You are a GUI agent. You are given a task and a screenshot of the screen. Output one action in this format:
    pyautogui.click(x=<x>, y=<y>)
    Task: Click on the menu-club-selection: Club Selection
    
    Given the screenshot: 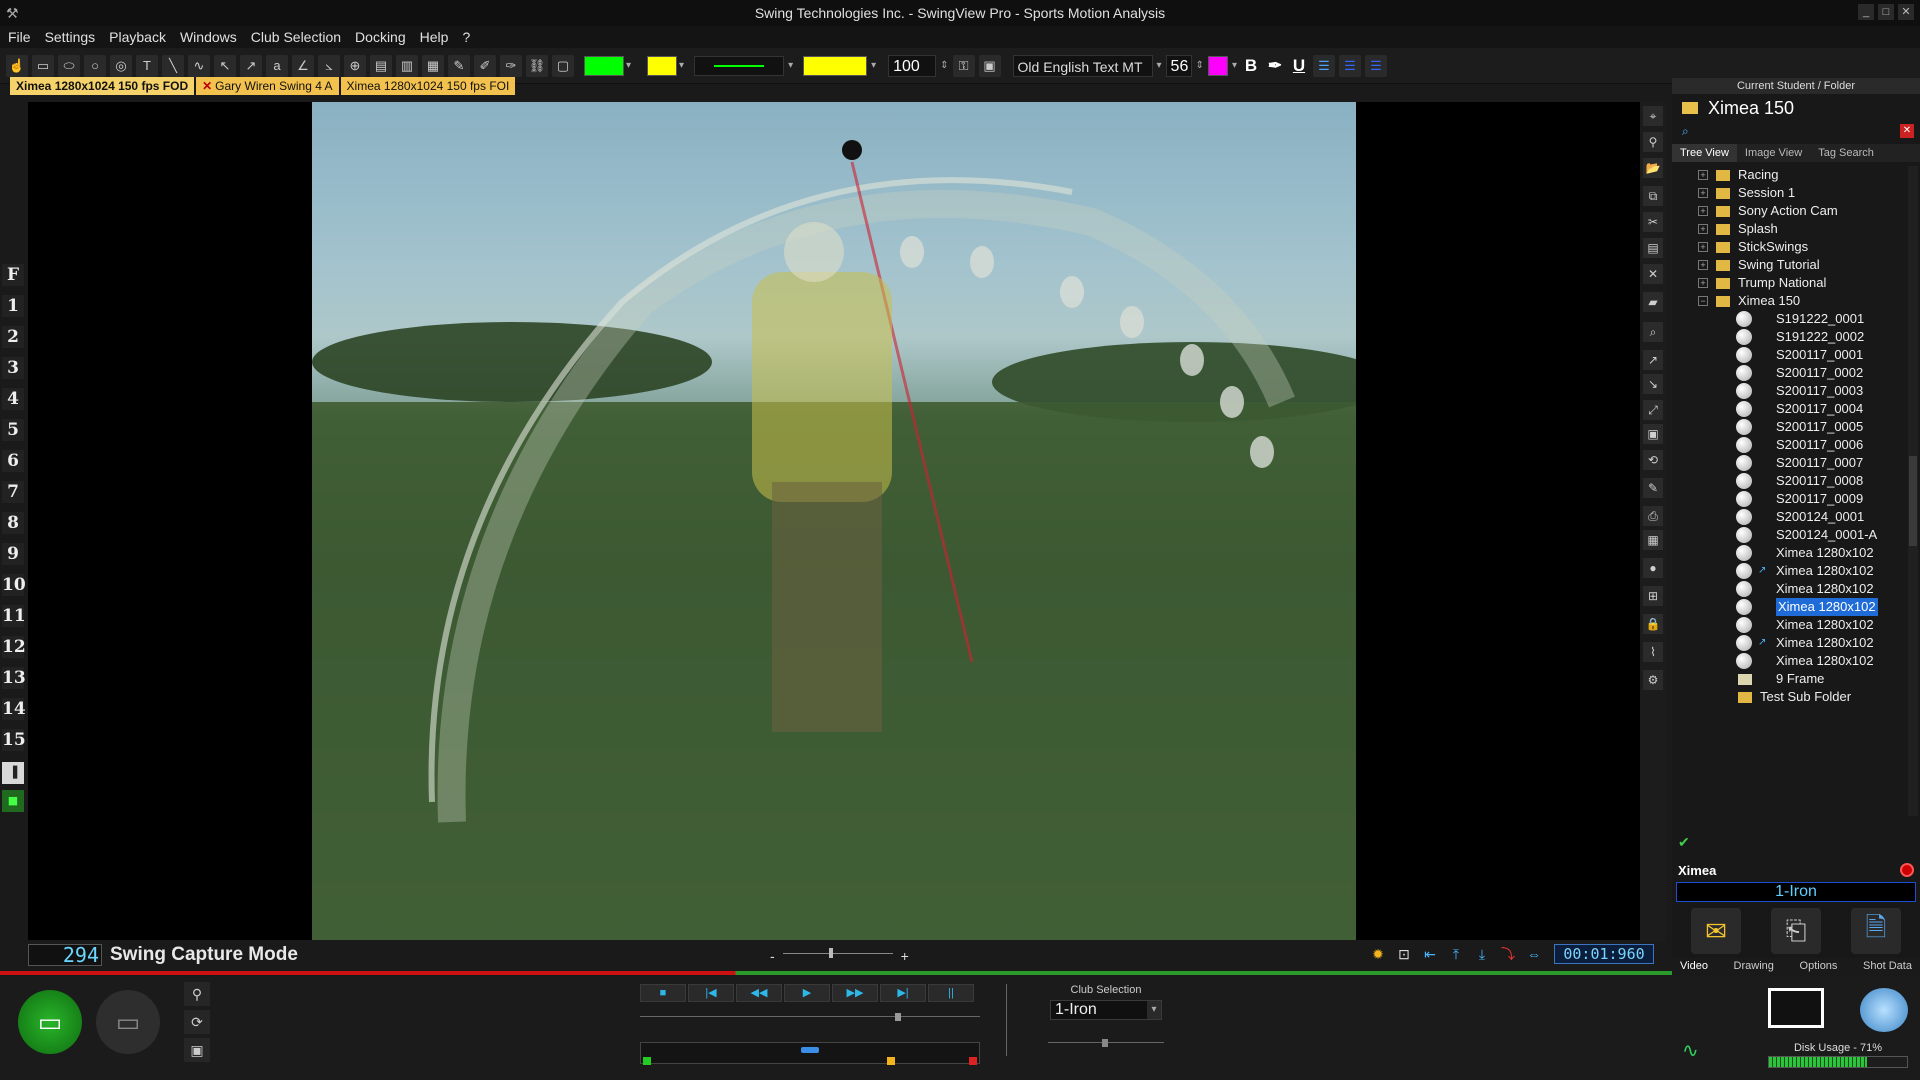 What is the action you would take?
    pyautogui.click(x=296, y=37)
    